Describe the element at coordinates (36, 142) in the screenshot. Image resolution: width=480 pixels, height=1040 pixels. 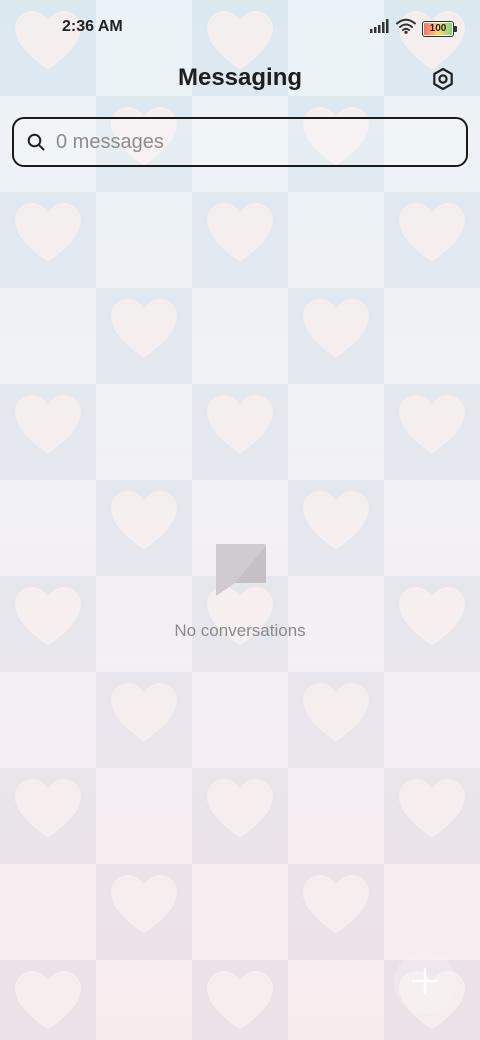
I see `search-icon` at that location.